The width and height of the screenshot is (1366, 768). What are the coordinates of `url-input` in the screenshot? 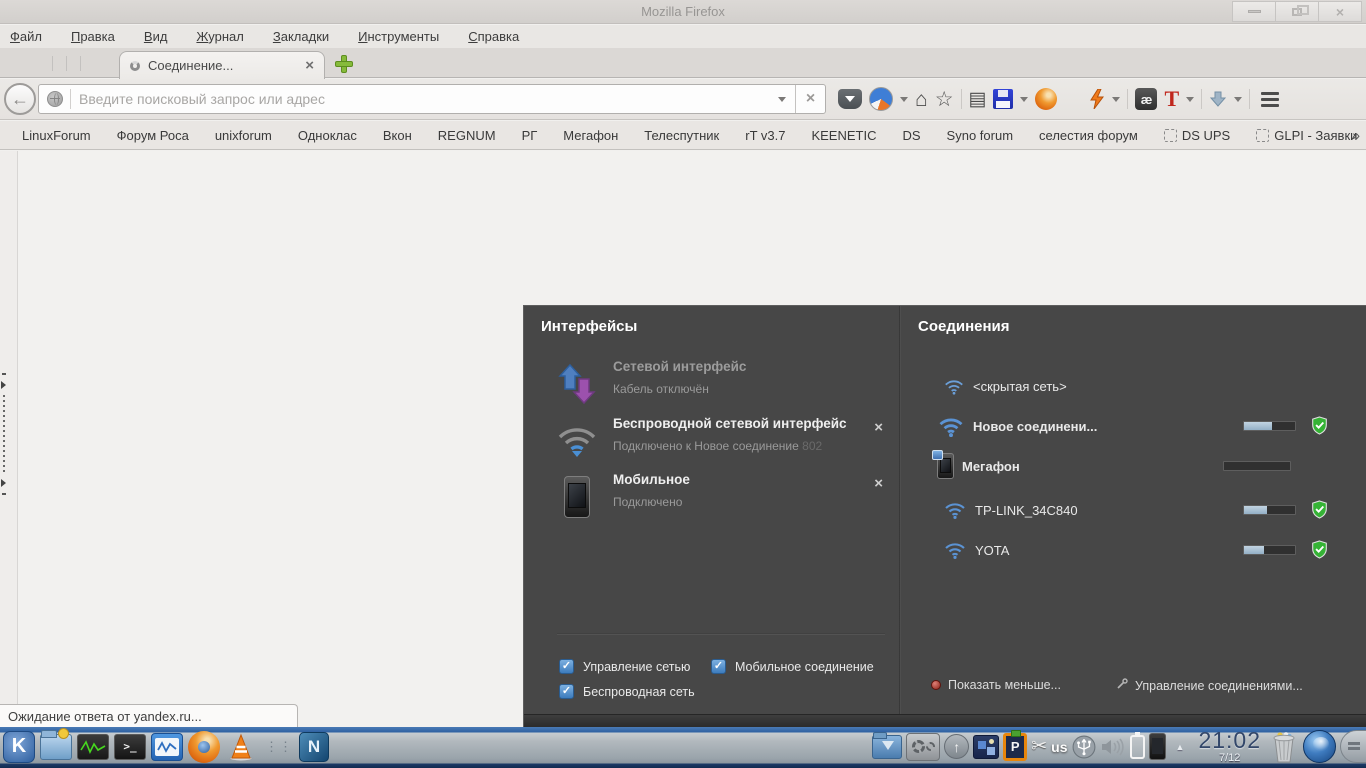 It's located at (420, 99).